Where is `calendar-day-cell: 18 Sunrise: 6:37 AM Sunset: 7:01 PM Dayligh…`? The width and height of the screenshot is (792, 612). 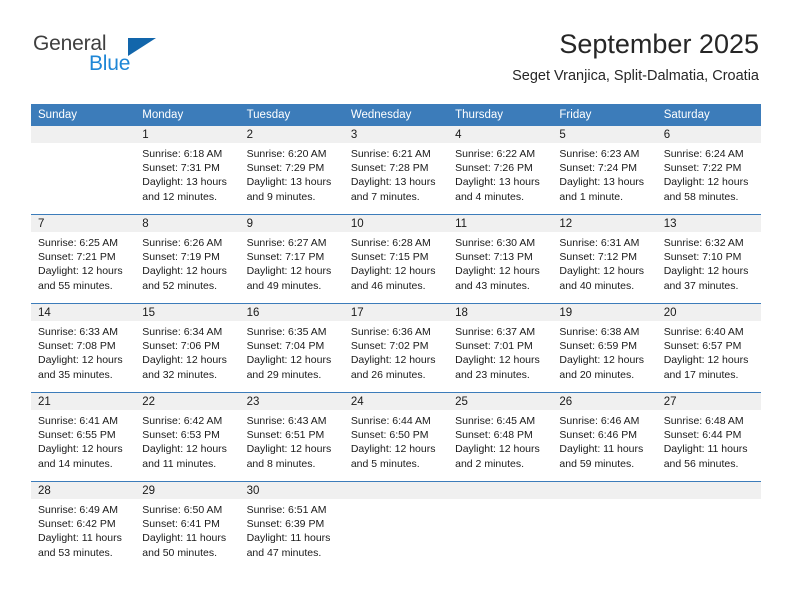
calendar-day-cell: 18 Sunrise: 6:37 AM Sunset: 7:01 PM Dayligh… is located at coordinates (500, 348).